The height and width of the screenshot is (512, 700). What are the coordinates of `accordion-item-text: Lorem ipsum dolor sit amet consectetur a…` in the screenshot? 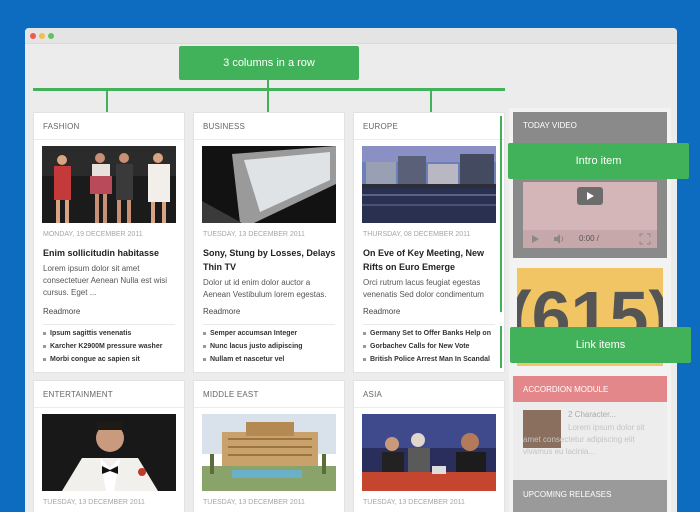 It's located at (584, 439).